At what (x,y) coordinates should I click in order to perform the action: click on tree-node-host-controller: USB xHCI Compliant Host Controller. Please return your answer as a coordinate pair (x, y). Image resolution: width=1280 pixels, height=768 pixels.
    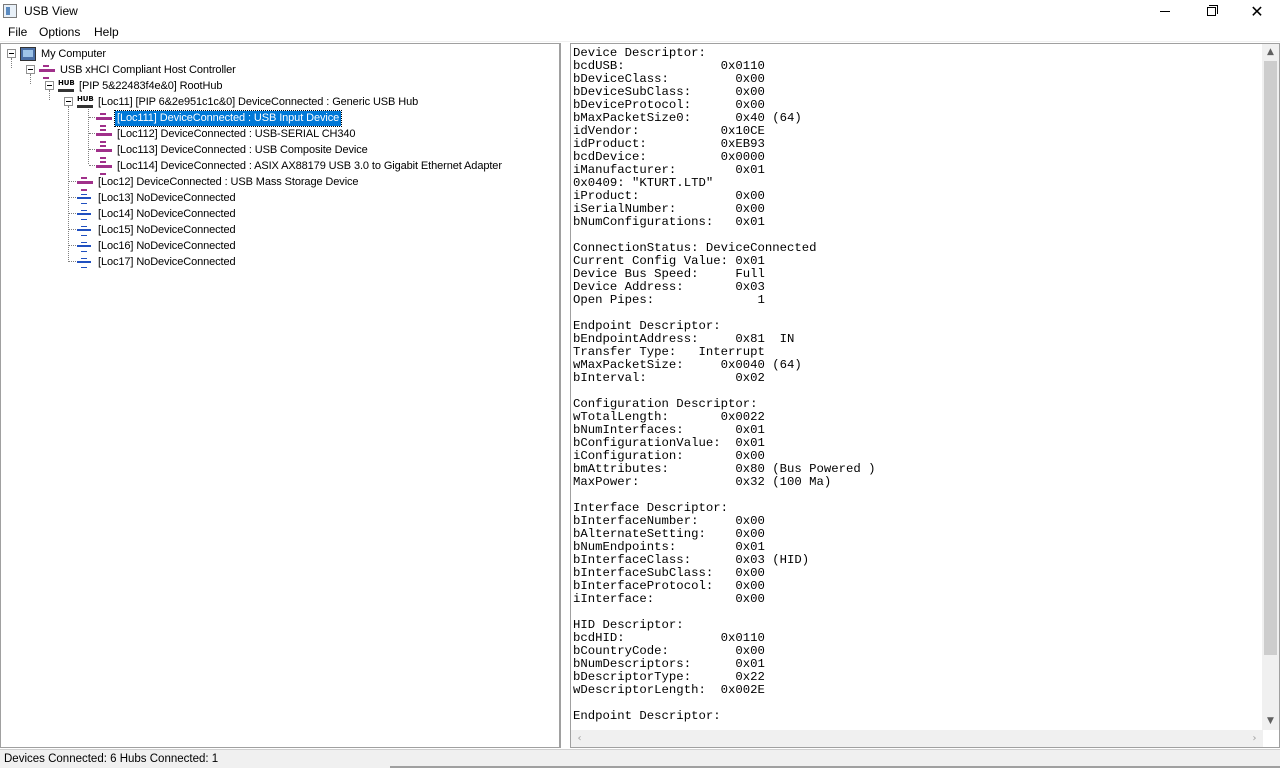
    Looking at the image, I should click on (138, 70).